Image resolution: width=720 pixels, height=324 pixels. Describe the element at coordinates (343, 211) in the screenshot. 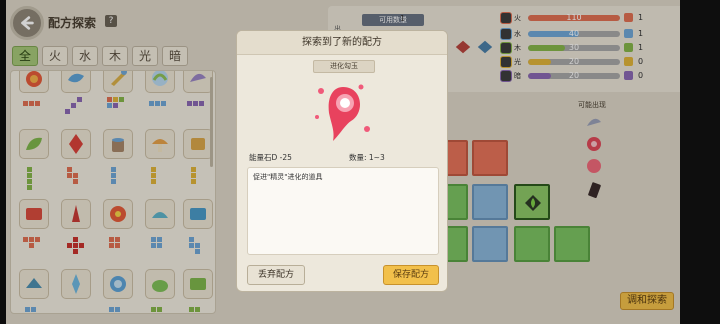

I see `item-description: 促进"精灵"进化的道具` at that location.